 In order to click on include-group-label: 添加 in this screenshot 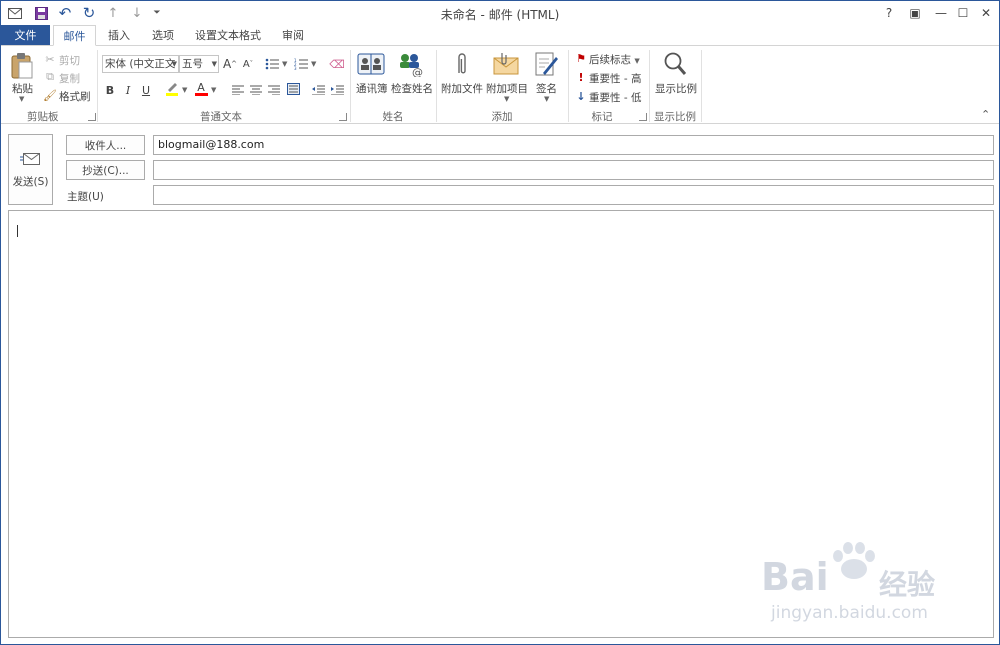, I will do `click(502, 117)`.